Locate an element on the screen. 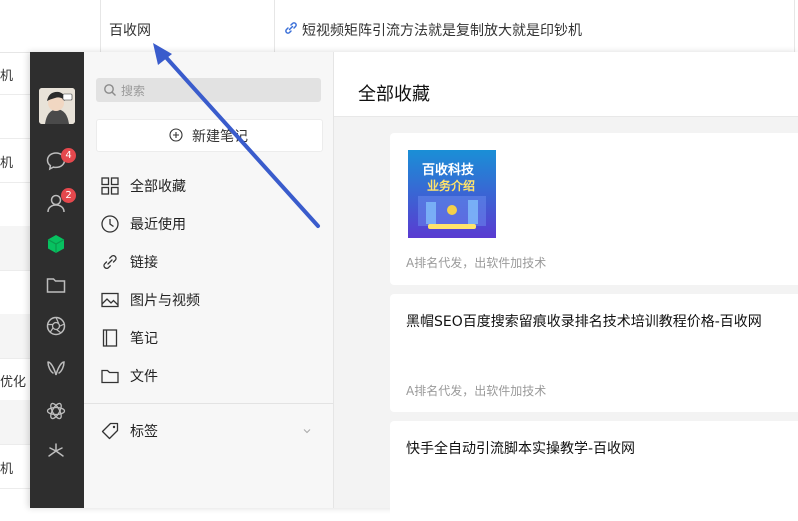 Image resolution: width=798 pixels, height=521 pixels. favorite-card: 百收科技 业务介绍 A排名代发，出软件加技术 is located at coordinates (594, 209).